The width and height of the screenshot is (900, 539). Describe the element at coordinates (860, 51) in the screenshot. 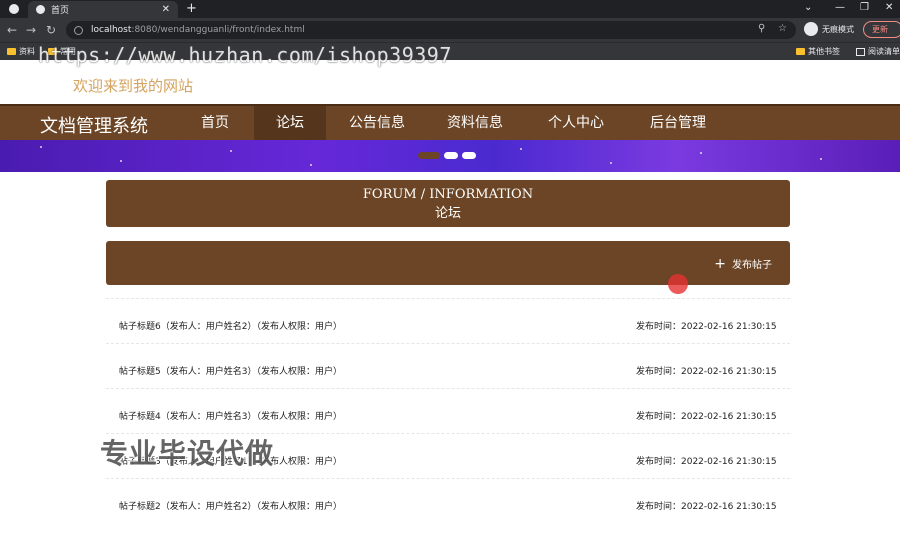

I see `reading-list-icon` at that location.